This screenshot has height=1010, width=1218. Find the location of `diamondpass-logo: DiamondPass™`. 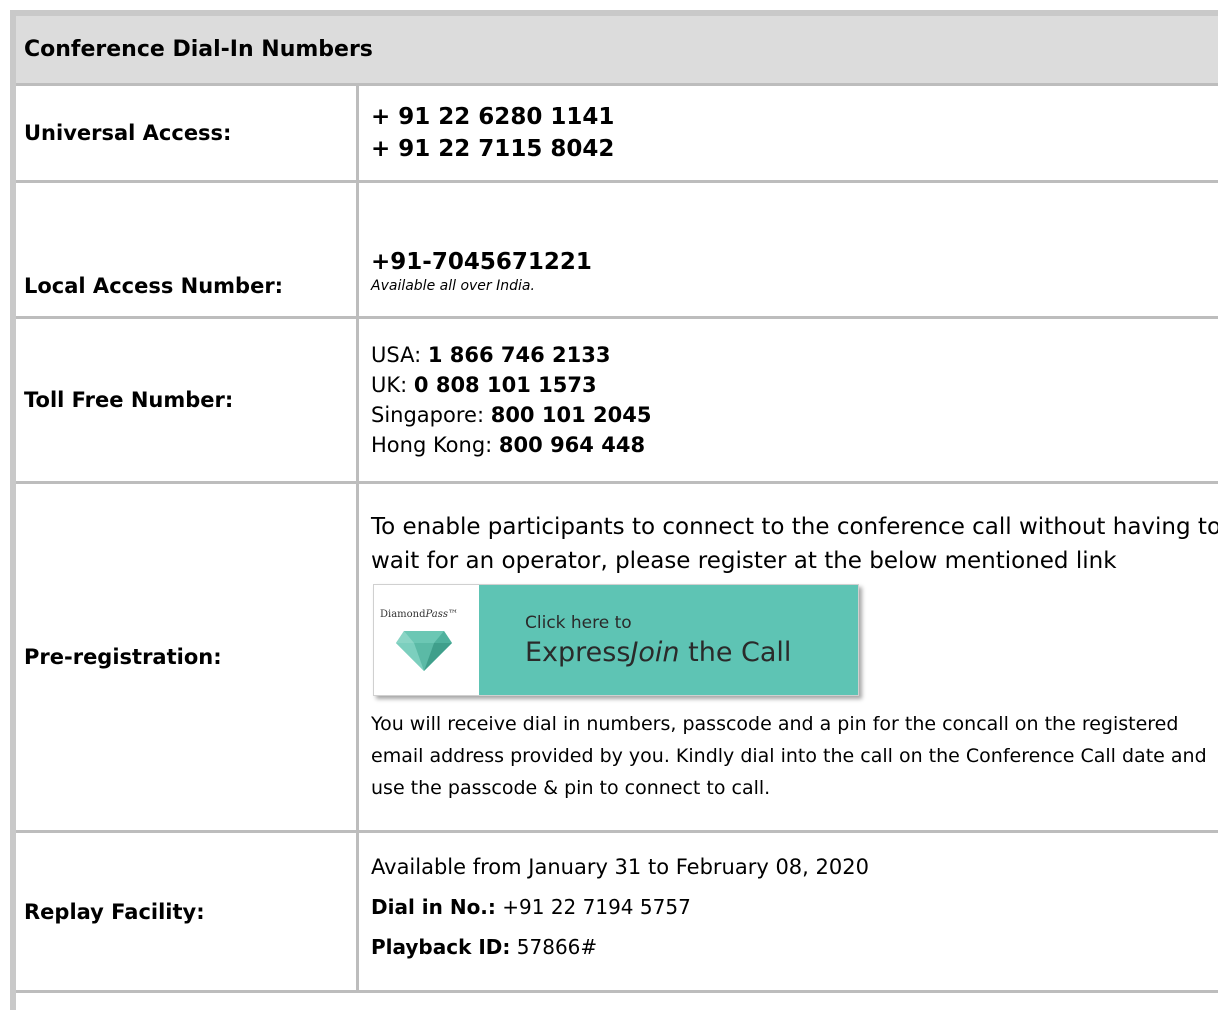

diamondpass-logo: DiamondPass™ is located at coordinates (426, 640).